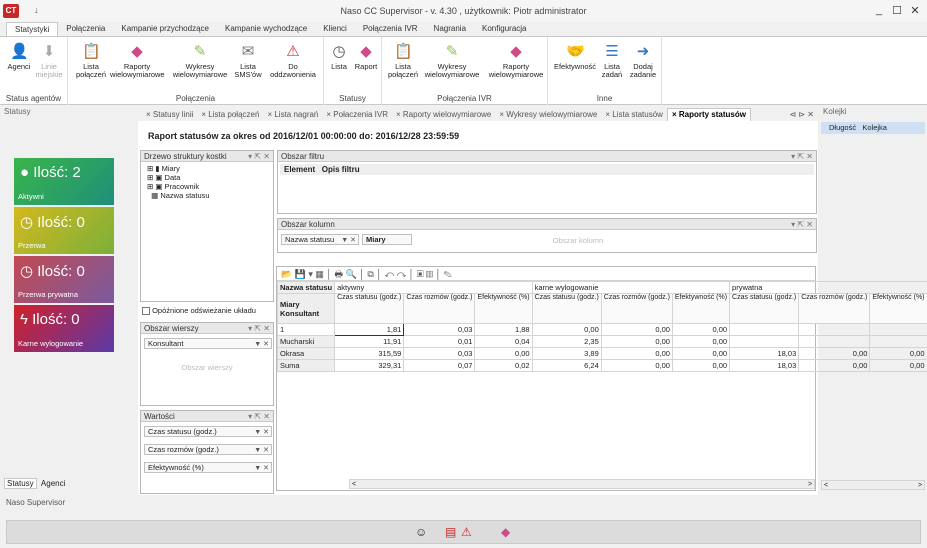 The height and width of the screenshot is (548, 927). I want to click on efficiency-button: 🤝 Efektywność, so click(575, 57).